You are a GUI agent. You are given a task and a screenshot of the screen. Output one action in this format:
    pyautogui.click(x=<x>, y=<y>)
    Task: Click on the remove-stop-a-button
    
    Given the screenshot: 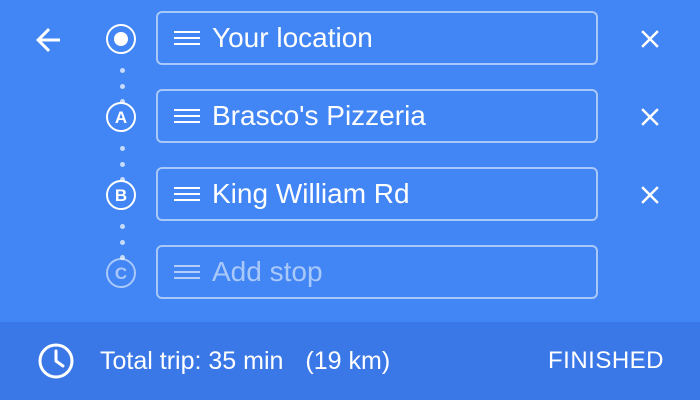 What is the action you would take?
    pyautogui.click(x=650, y=117)
    